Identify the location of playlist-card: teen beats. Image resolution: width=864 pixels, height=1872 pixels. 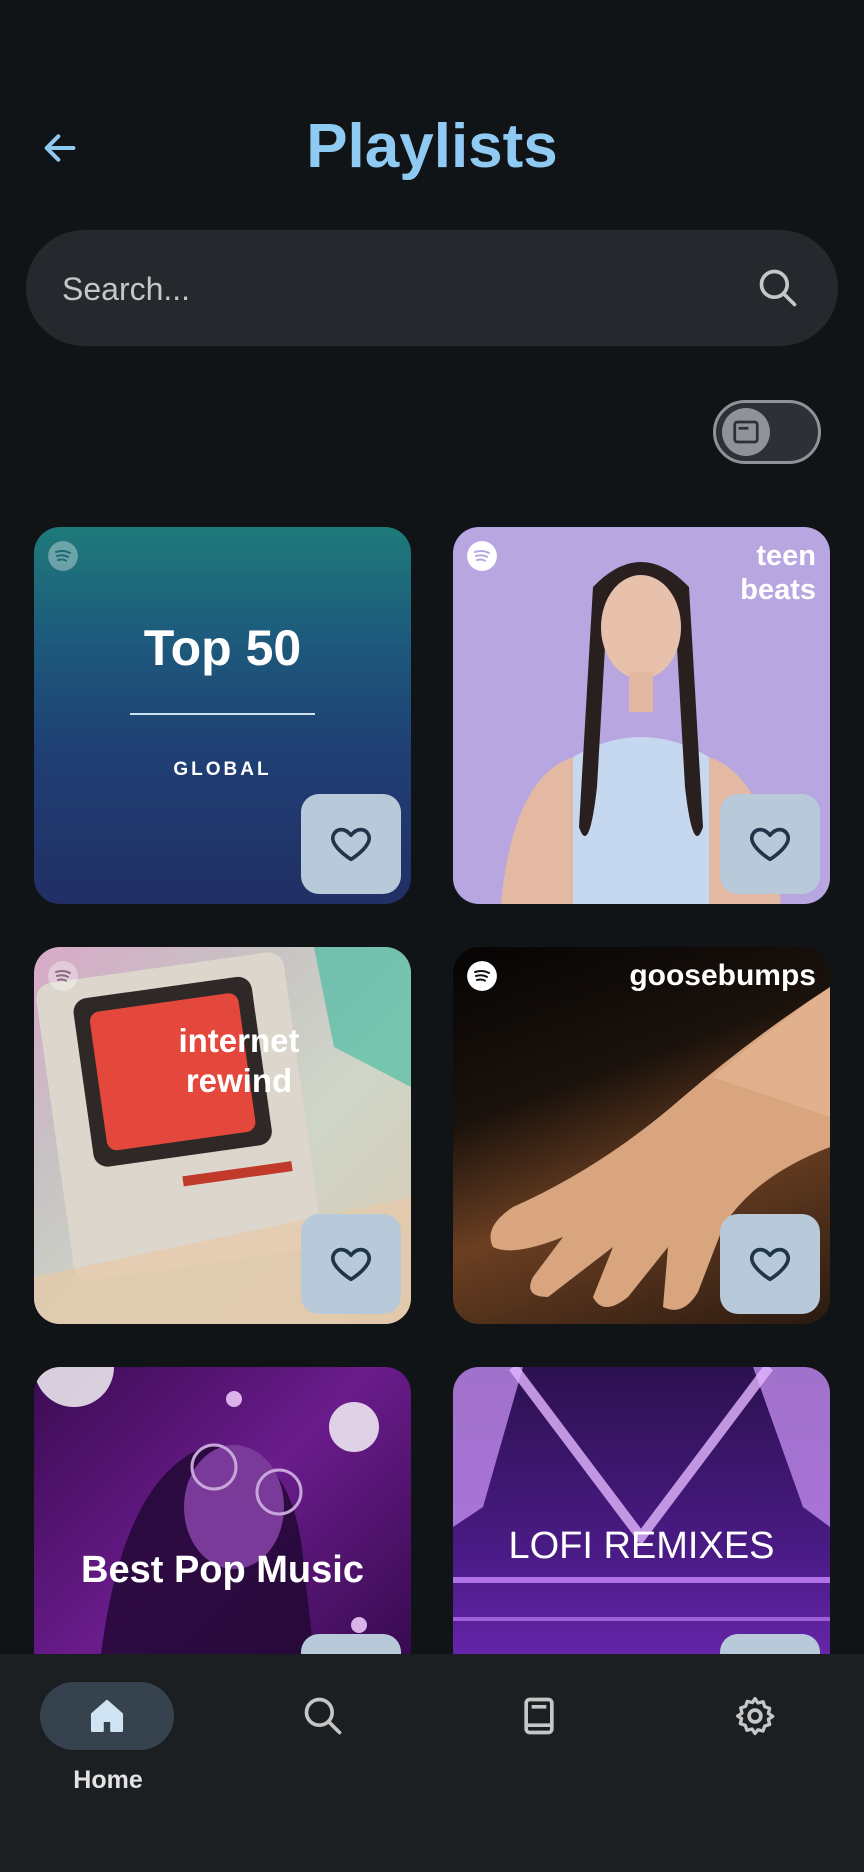
(641, 715).